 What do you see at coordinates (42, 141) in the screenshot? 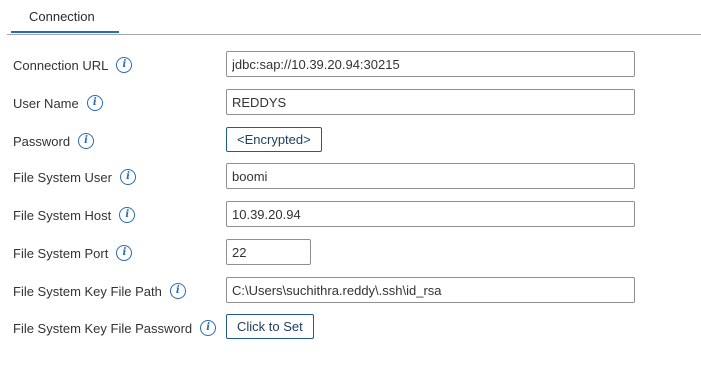
I see `password-label: Password` at bounding box center [42, 141].